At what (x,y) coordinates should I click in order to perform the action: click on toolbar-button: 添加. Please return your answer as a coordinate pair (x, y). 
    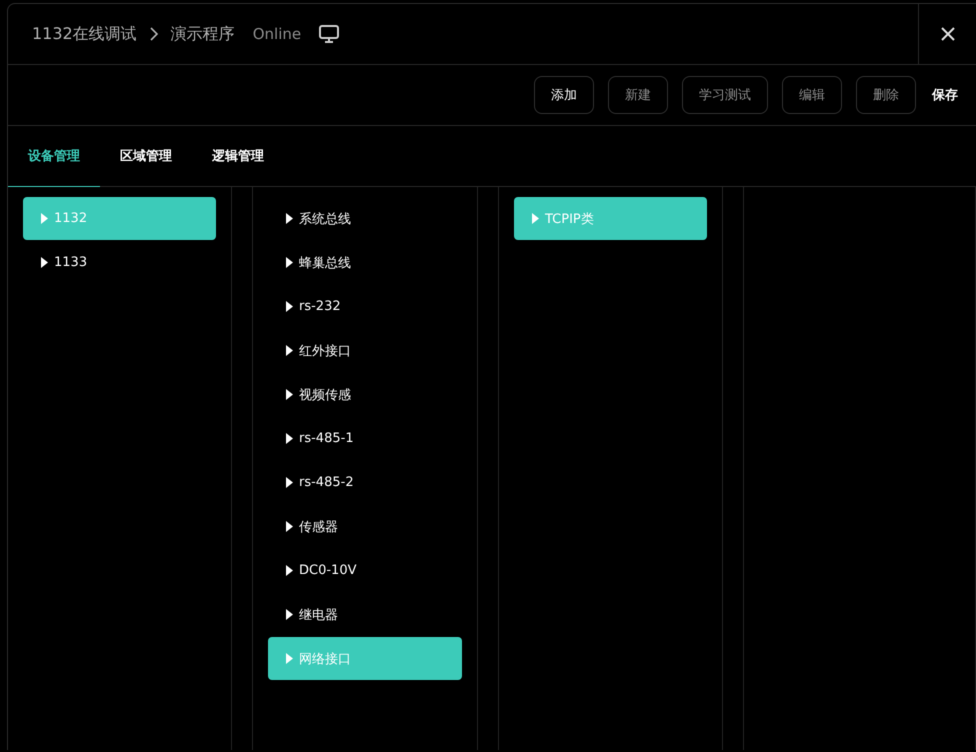
    Looking at the image, I should click on (564, 95).